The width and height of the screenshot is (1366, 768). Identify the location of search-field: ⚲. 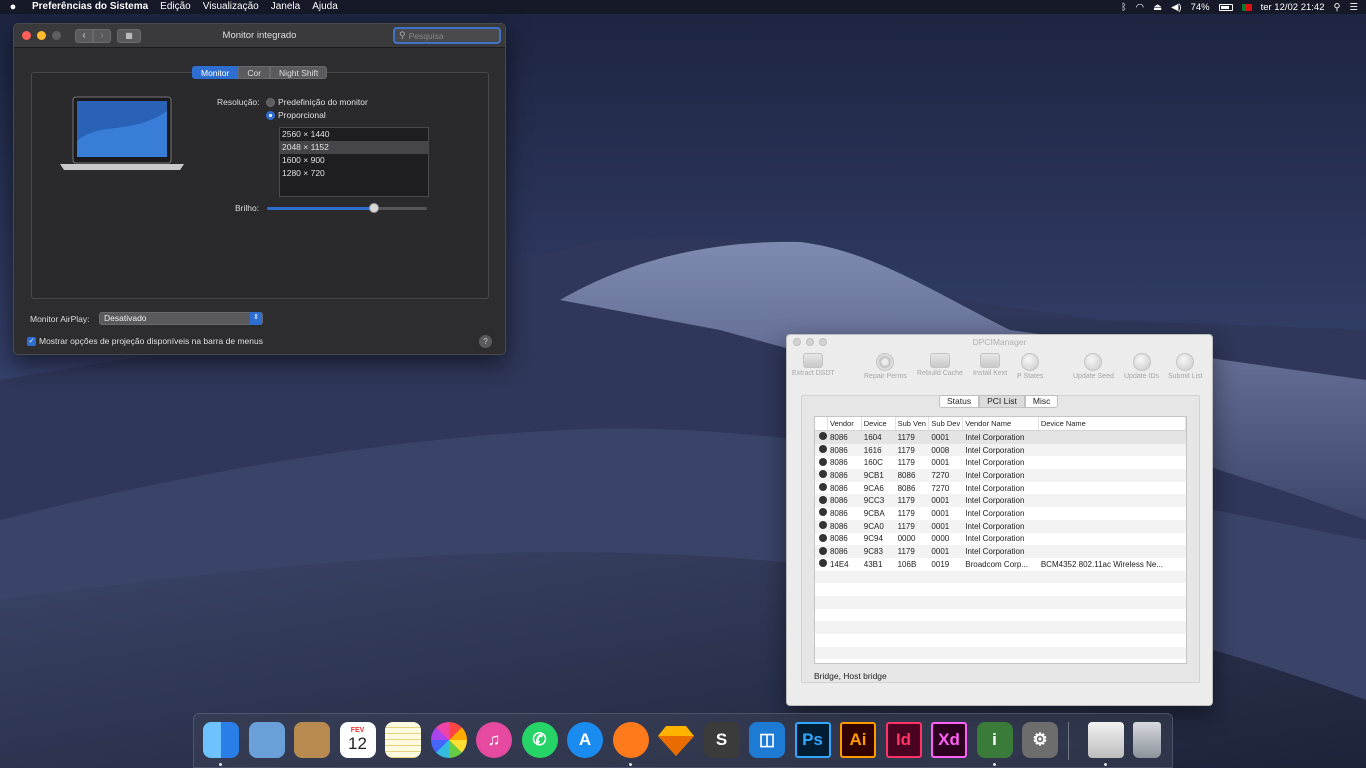
(447, 35).